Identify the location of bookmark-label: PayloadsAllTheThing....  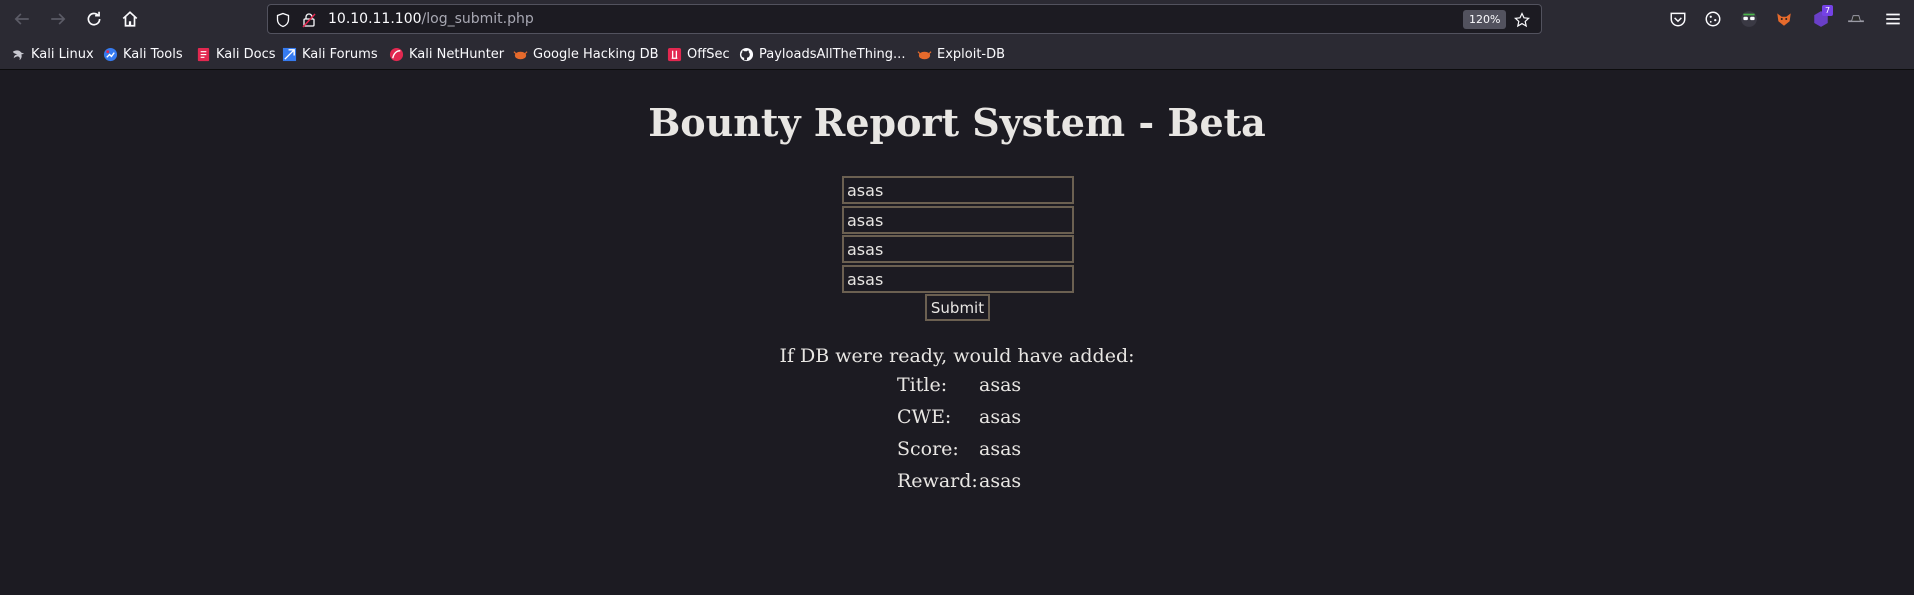
(832, 54).